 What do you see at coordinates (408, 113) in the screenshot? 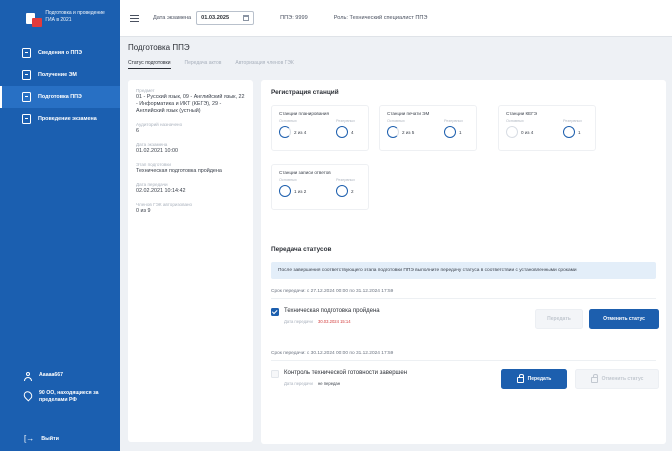
I see `station-name: Станции печати ЭМ` at bounding box center [408, 113].